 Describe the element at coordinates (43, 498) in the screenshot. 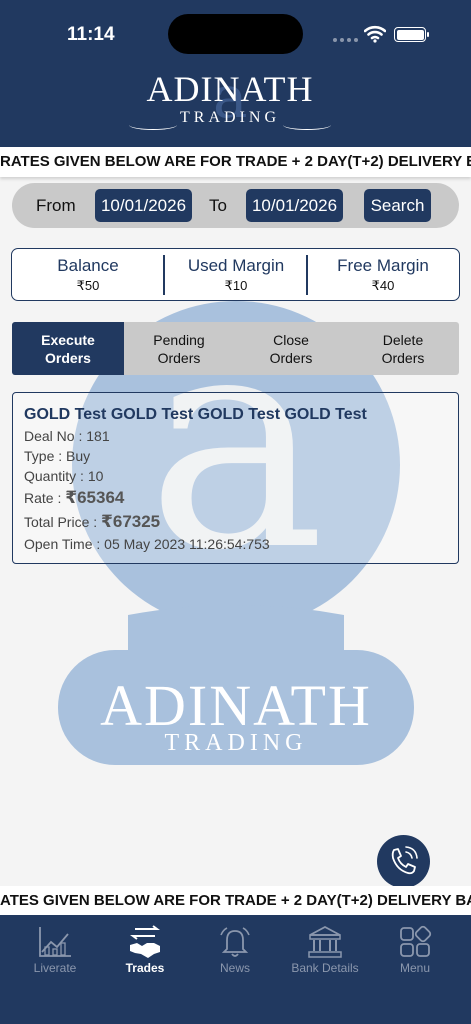

I see `rate-label: Rate :` at that location.